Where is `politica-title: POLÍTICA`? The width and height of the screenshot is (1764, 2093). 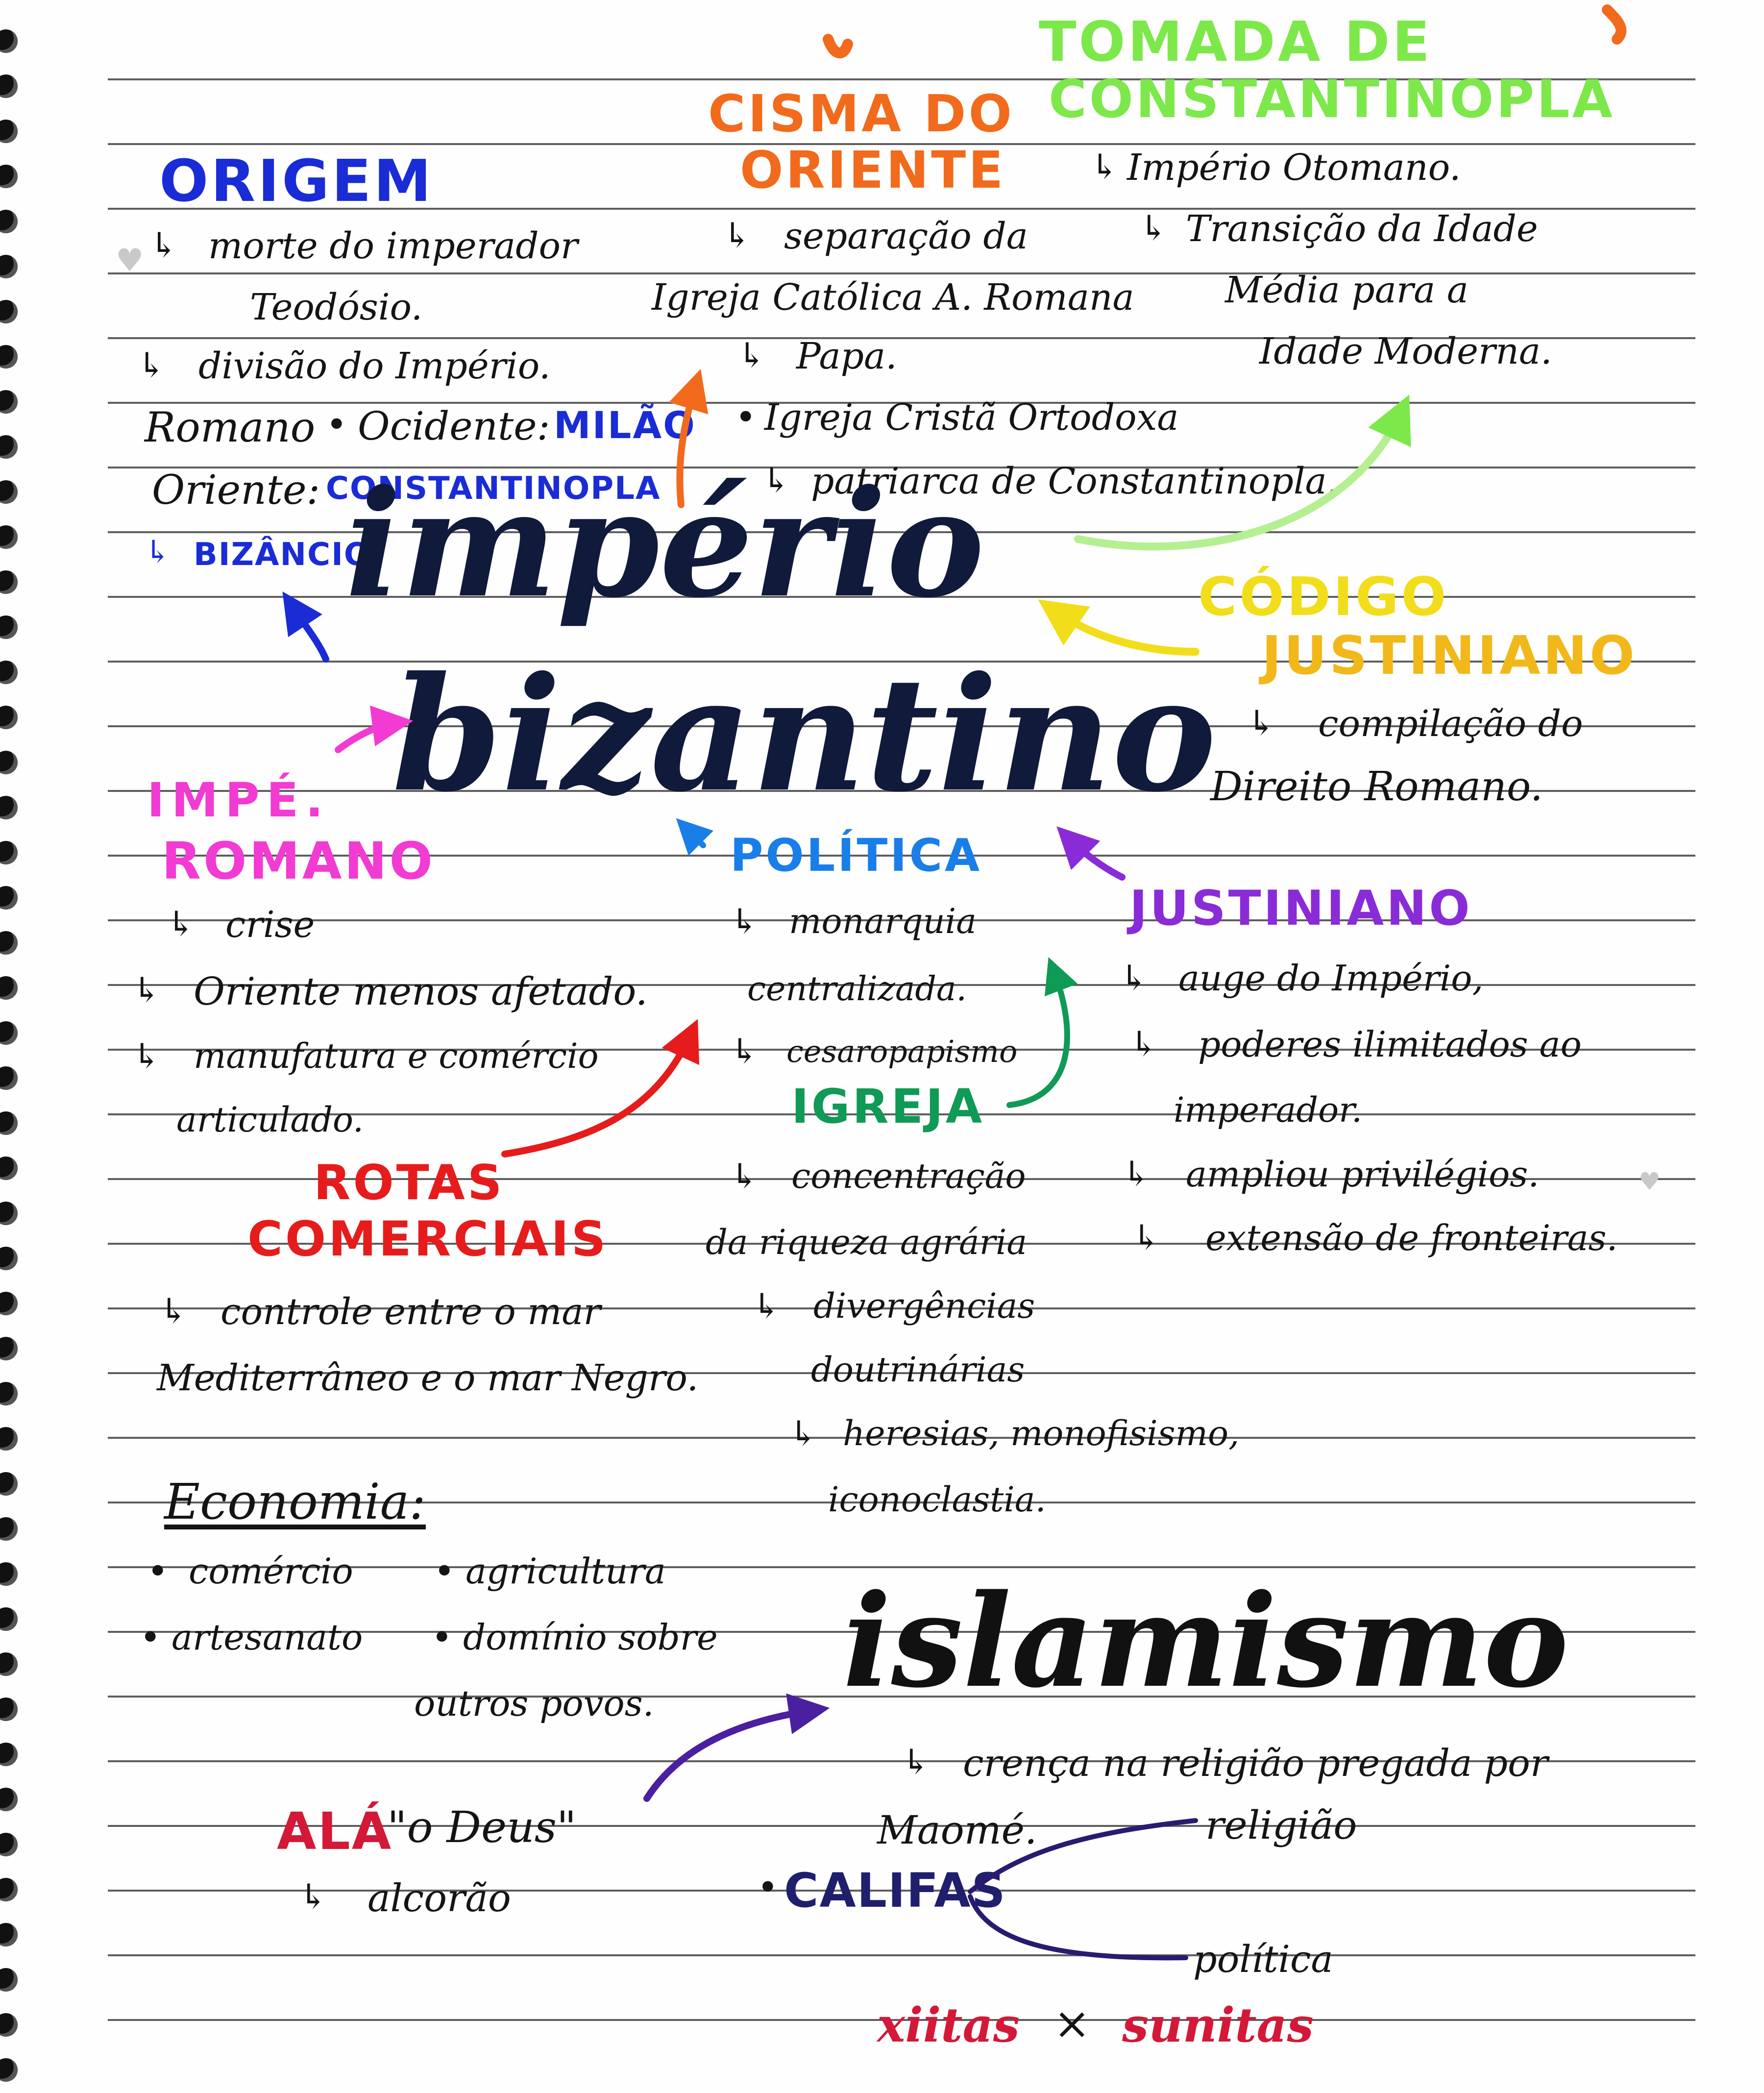 politica-title: POLÍTICA is located at coordinates (856, 855).